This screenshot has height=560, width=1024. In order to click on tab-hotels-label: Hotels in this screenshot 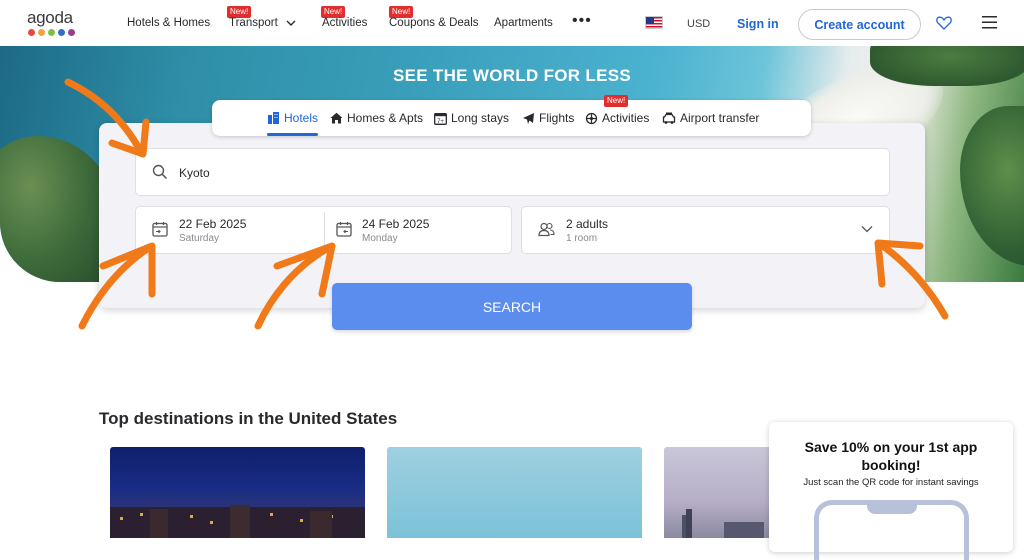, I will do `click(301, 118)`.